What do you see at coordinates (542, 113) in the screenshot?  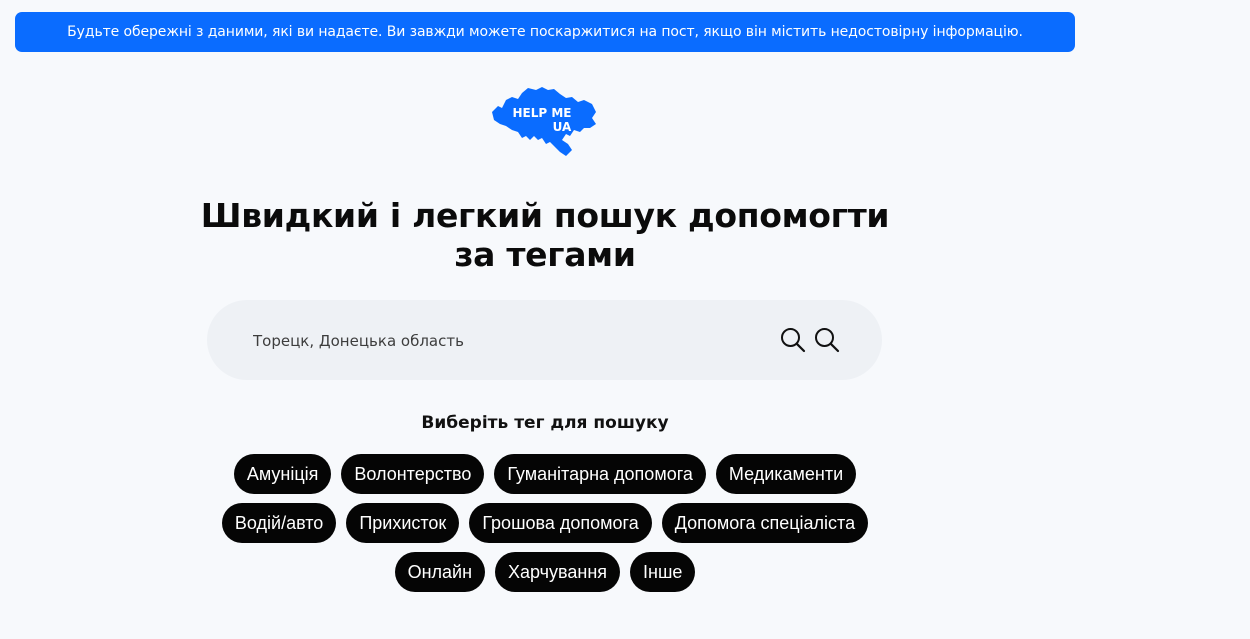 I see `logo-text-line1: HELP ME` at bounding box center [542, 113].